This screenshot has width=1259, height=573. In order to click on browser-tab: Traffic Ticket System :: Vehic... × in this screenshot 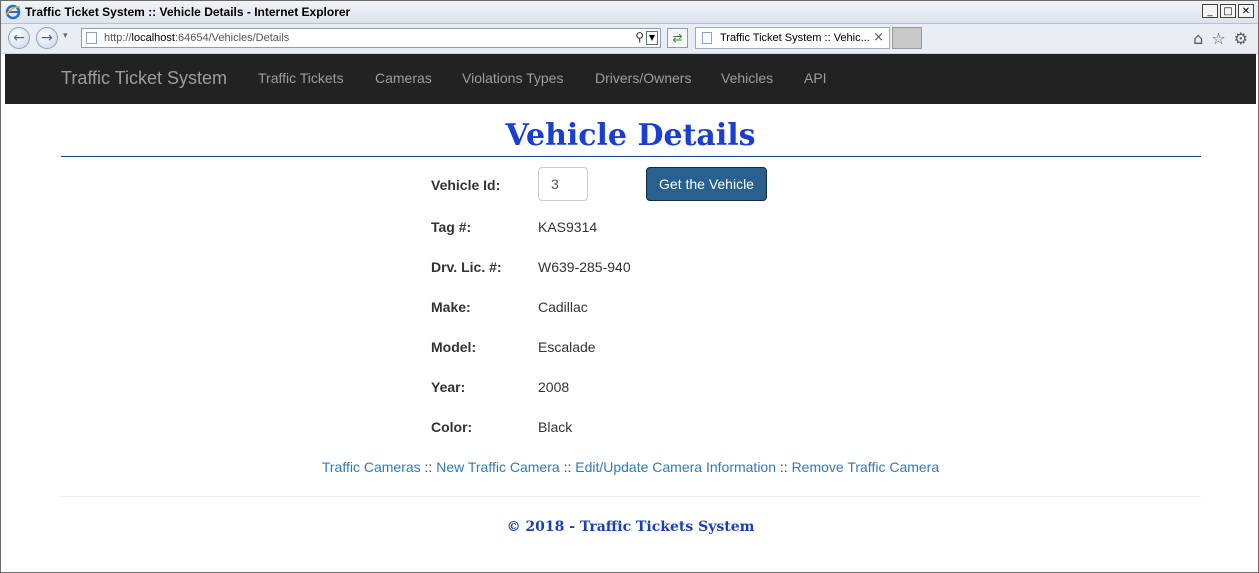, I will do `click(792, 38)`.